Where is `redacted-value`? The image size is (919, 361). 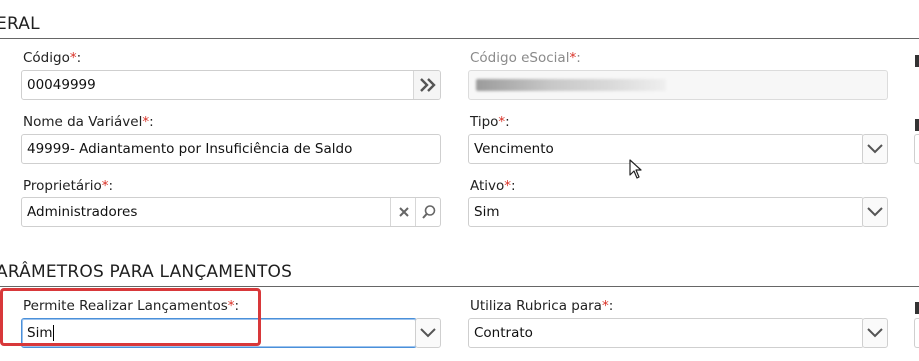
redacted-value is located at coordinates (571, 85).